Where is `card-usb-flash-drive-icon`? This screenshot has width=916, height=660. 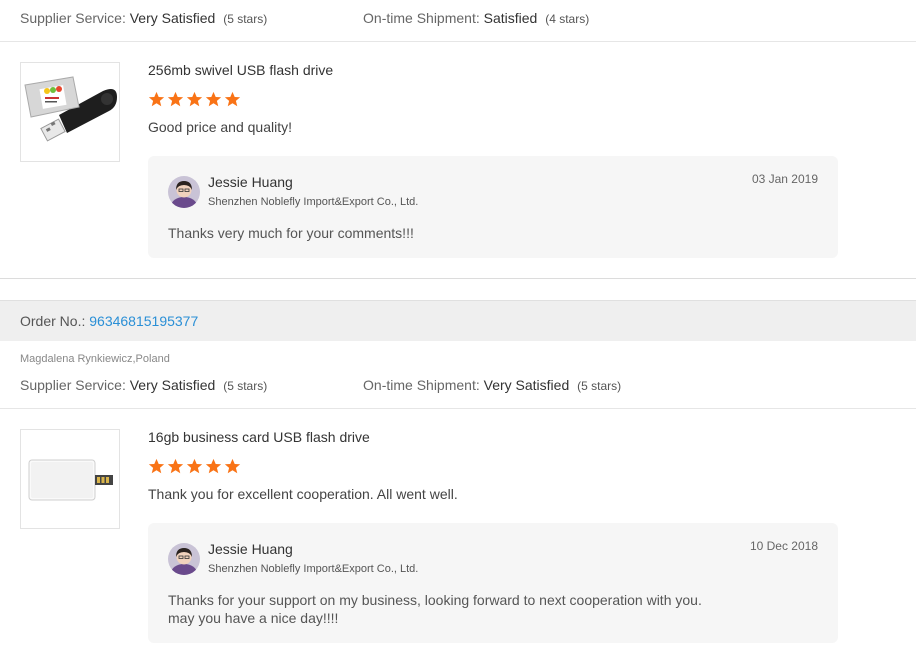
card-usb-flash-drive-icon is located at coordinates (70, 480).